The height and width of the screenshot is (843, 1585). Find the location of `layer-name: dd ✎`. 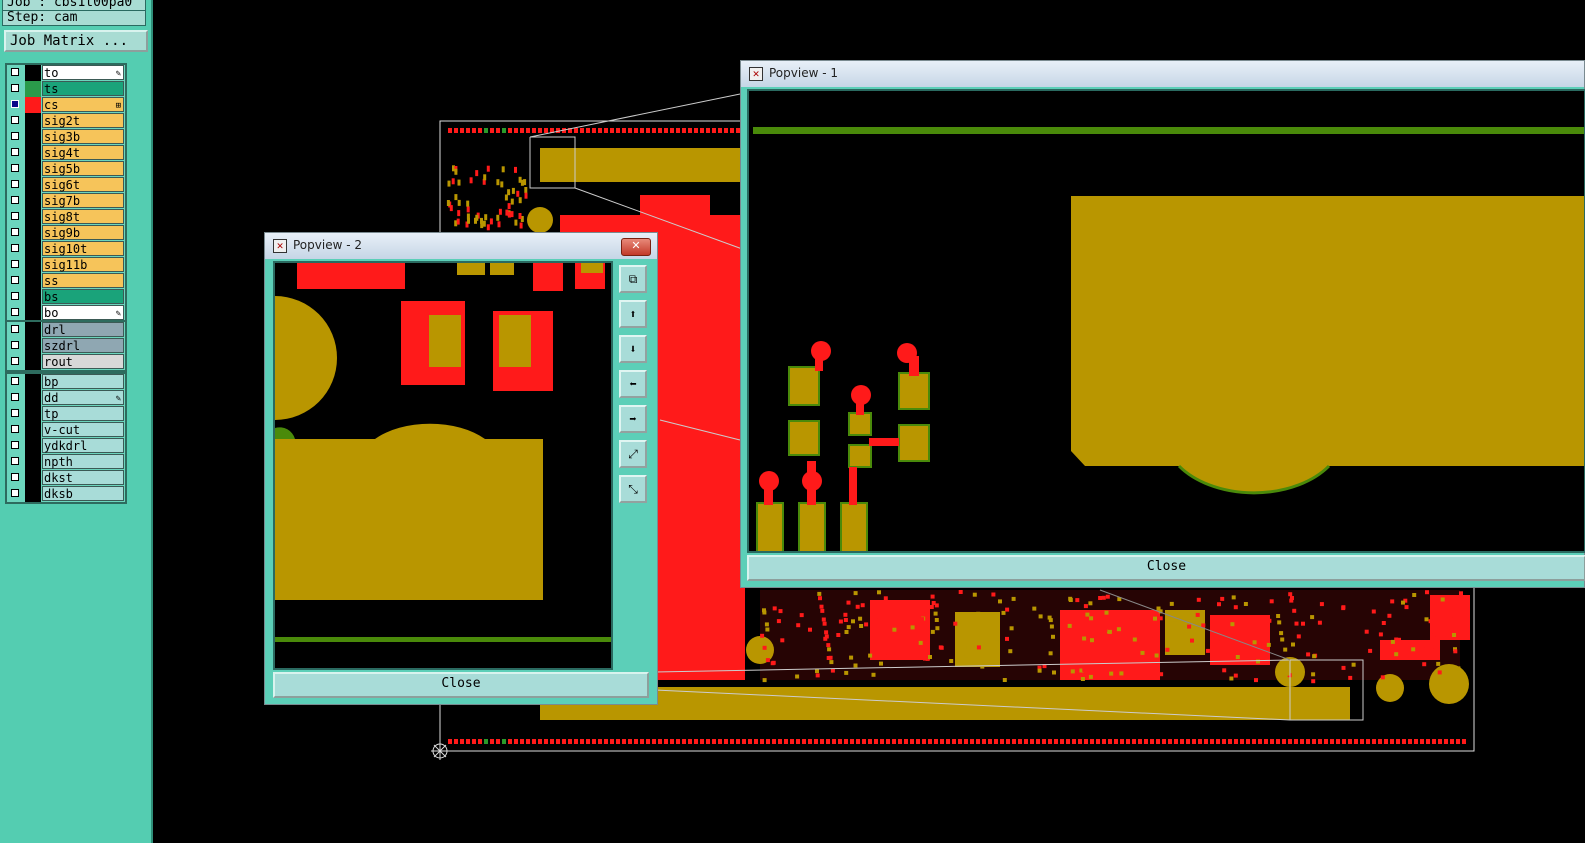

layer-name: dd ✎ is located at coordinates (83, 397).